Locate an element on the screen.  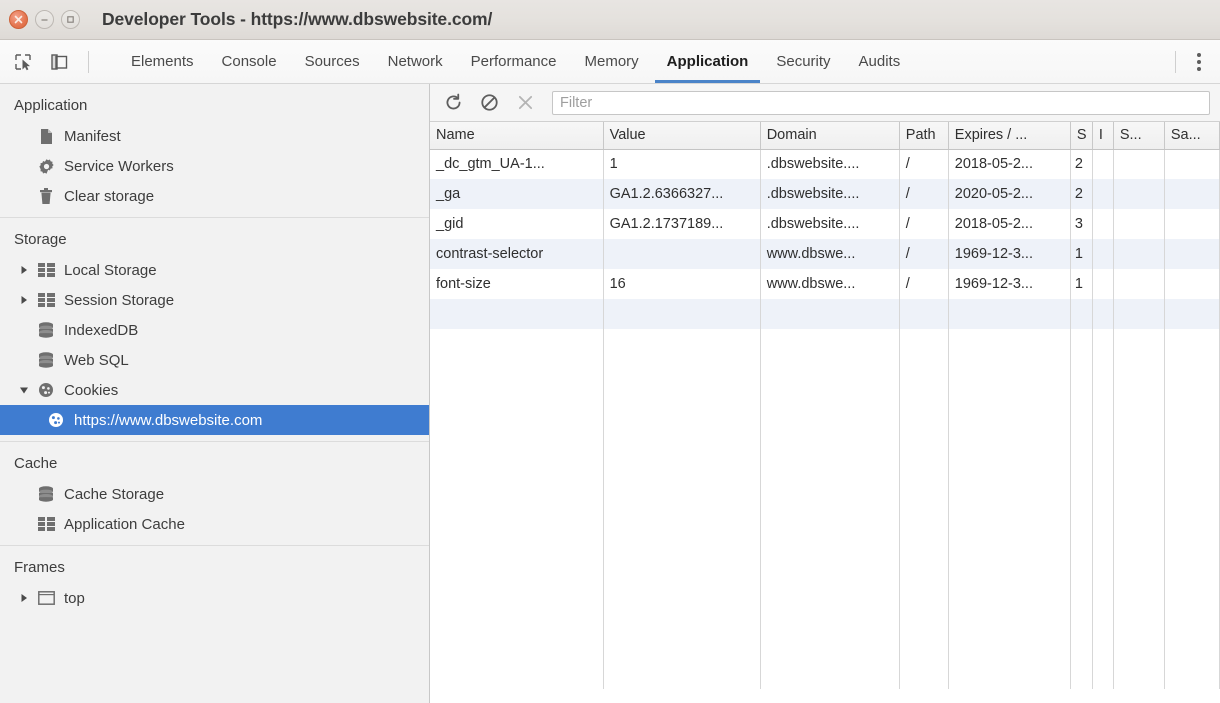
more-options-icon is located at coordinates (1199, 62).